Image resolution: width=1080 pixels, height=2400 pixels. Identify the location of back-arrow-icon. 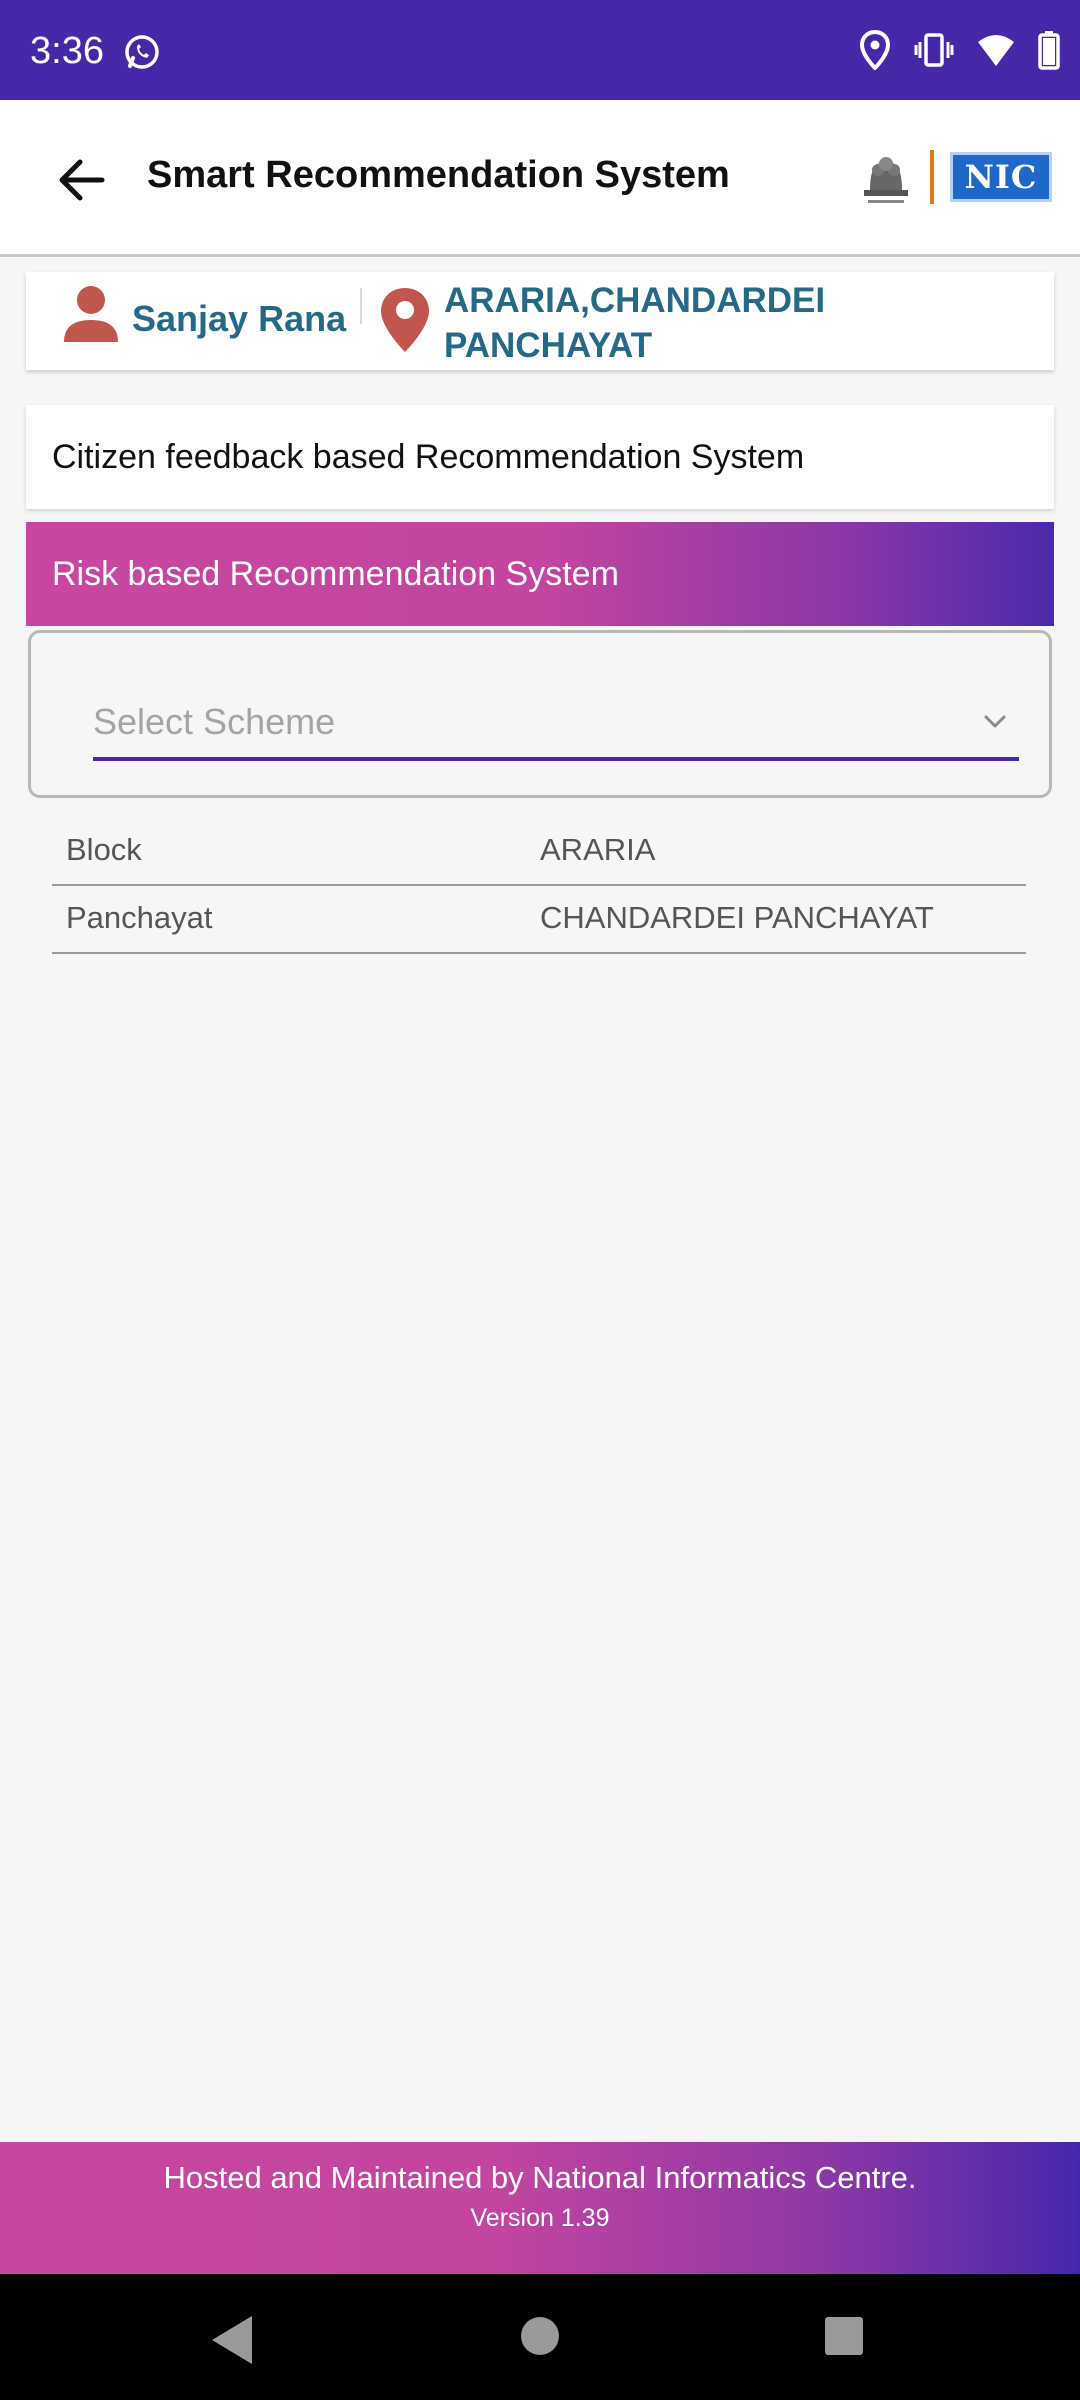
(82, 180).